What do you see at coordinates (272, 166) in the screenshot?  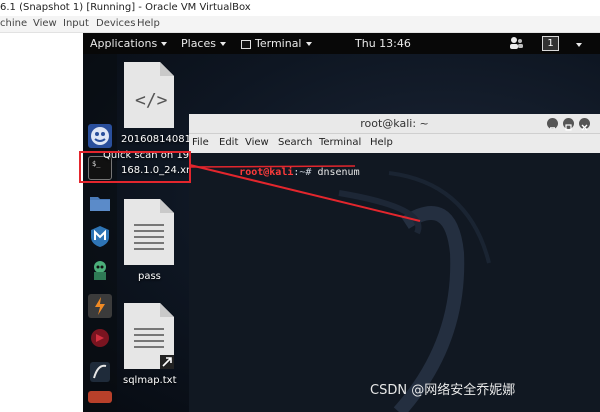 I see `annotation-arrow-line-upper` at bounding box center [272, 166].